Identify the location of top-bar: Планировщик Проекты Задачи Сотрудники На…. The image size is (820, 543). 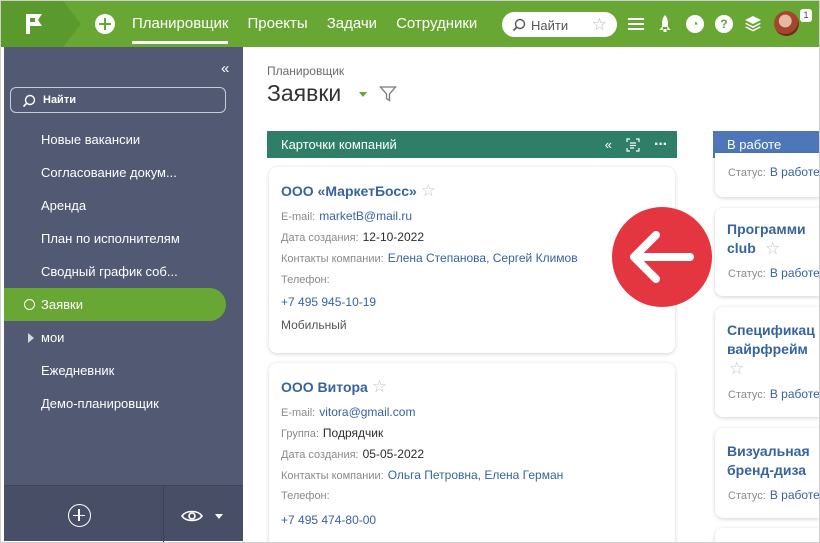
(410, 24).